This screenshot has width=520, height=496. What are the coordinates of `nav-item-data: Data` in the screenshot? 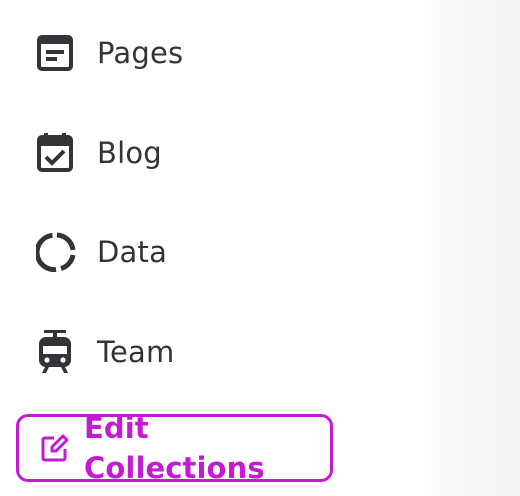 It's located at (101, 252).